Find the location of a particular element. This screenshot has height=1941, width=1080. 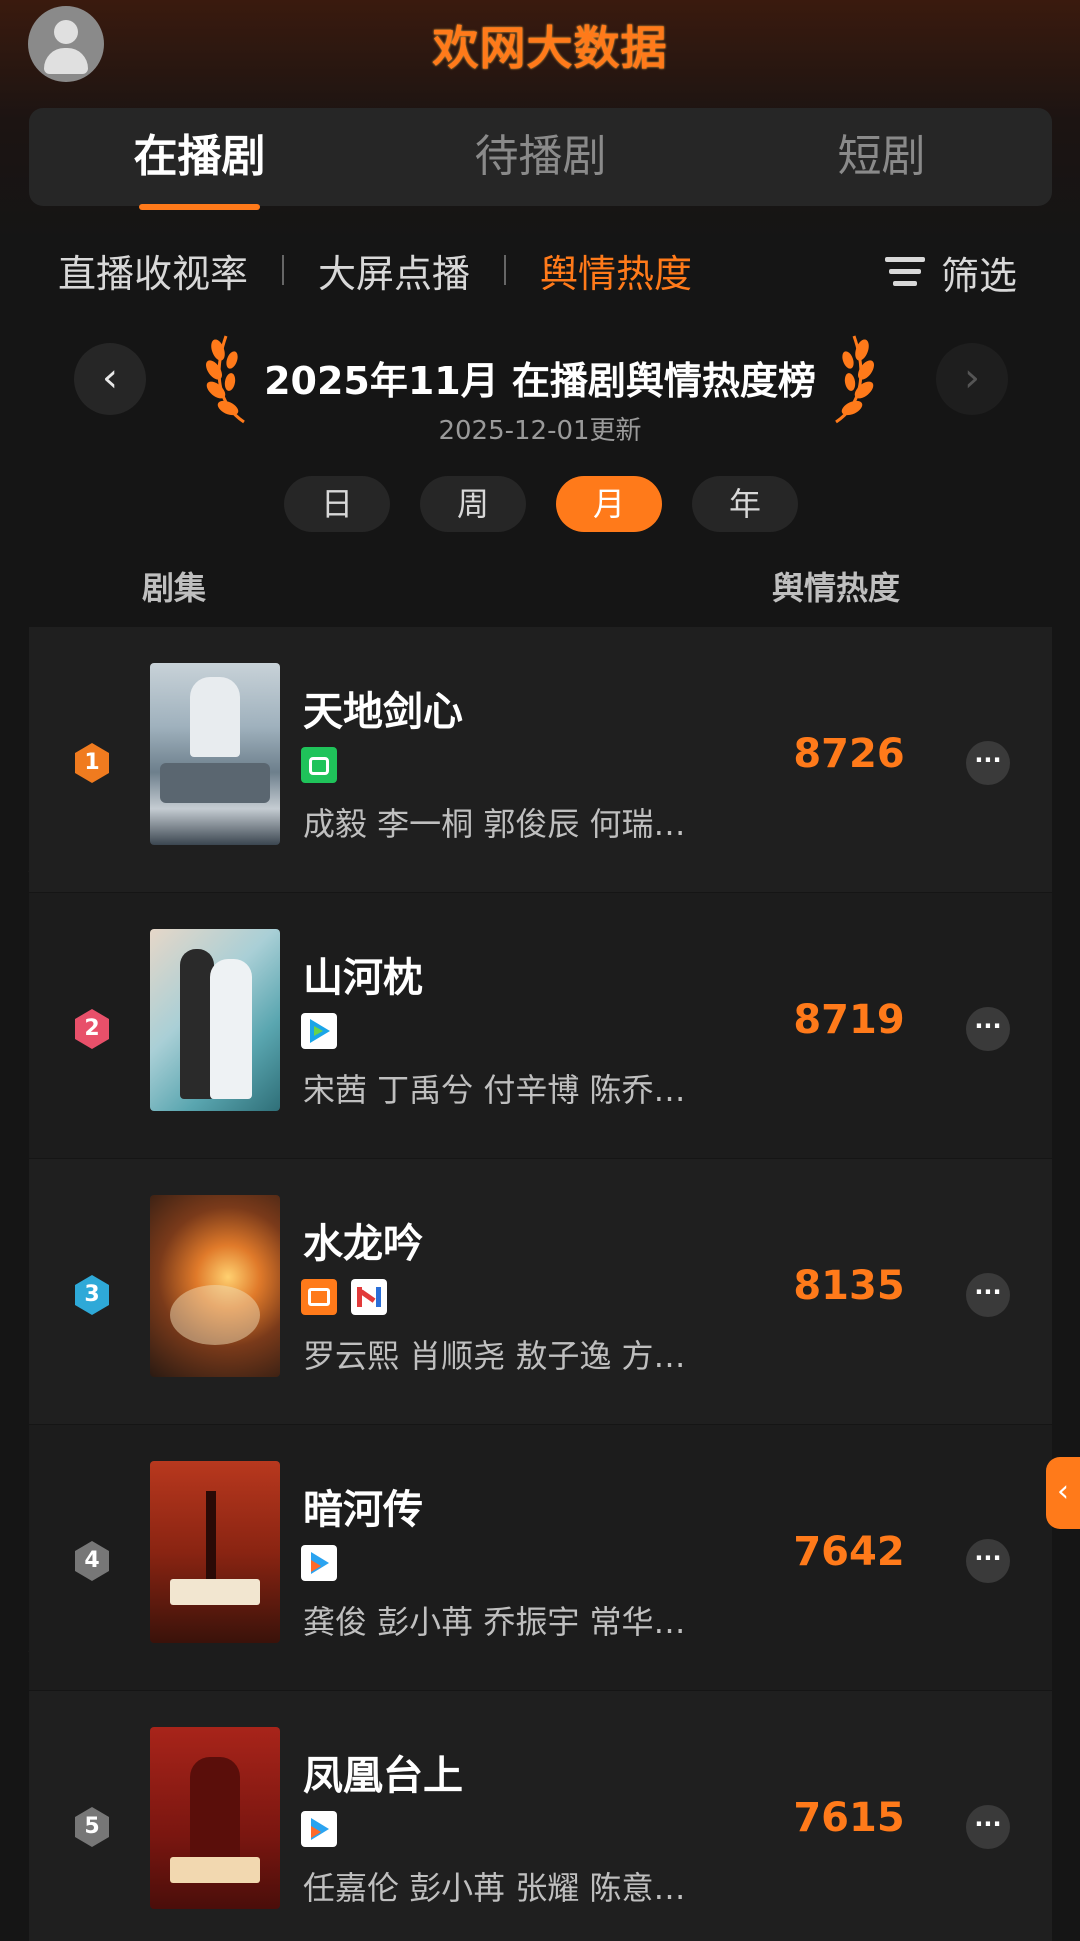

heat-score: 8719 is located at coordinates (849, 1020).